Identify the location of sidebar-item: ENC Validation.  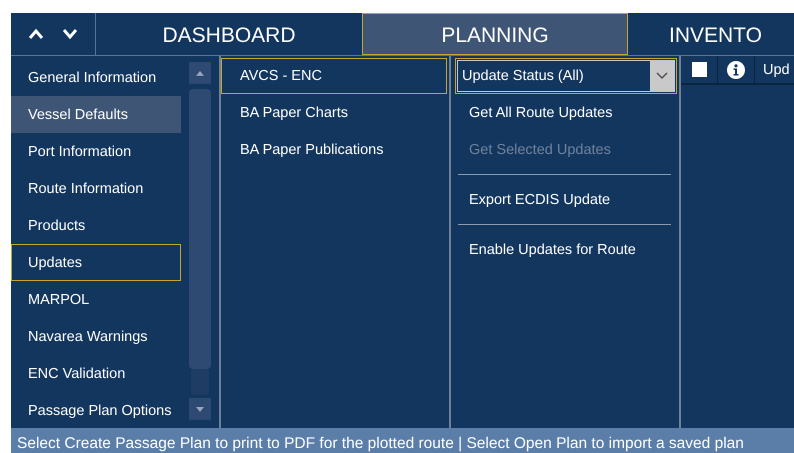
(96, 373).